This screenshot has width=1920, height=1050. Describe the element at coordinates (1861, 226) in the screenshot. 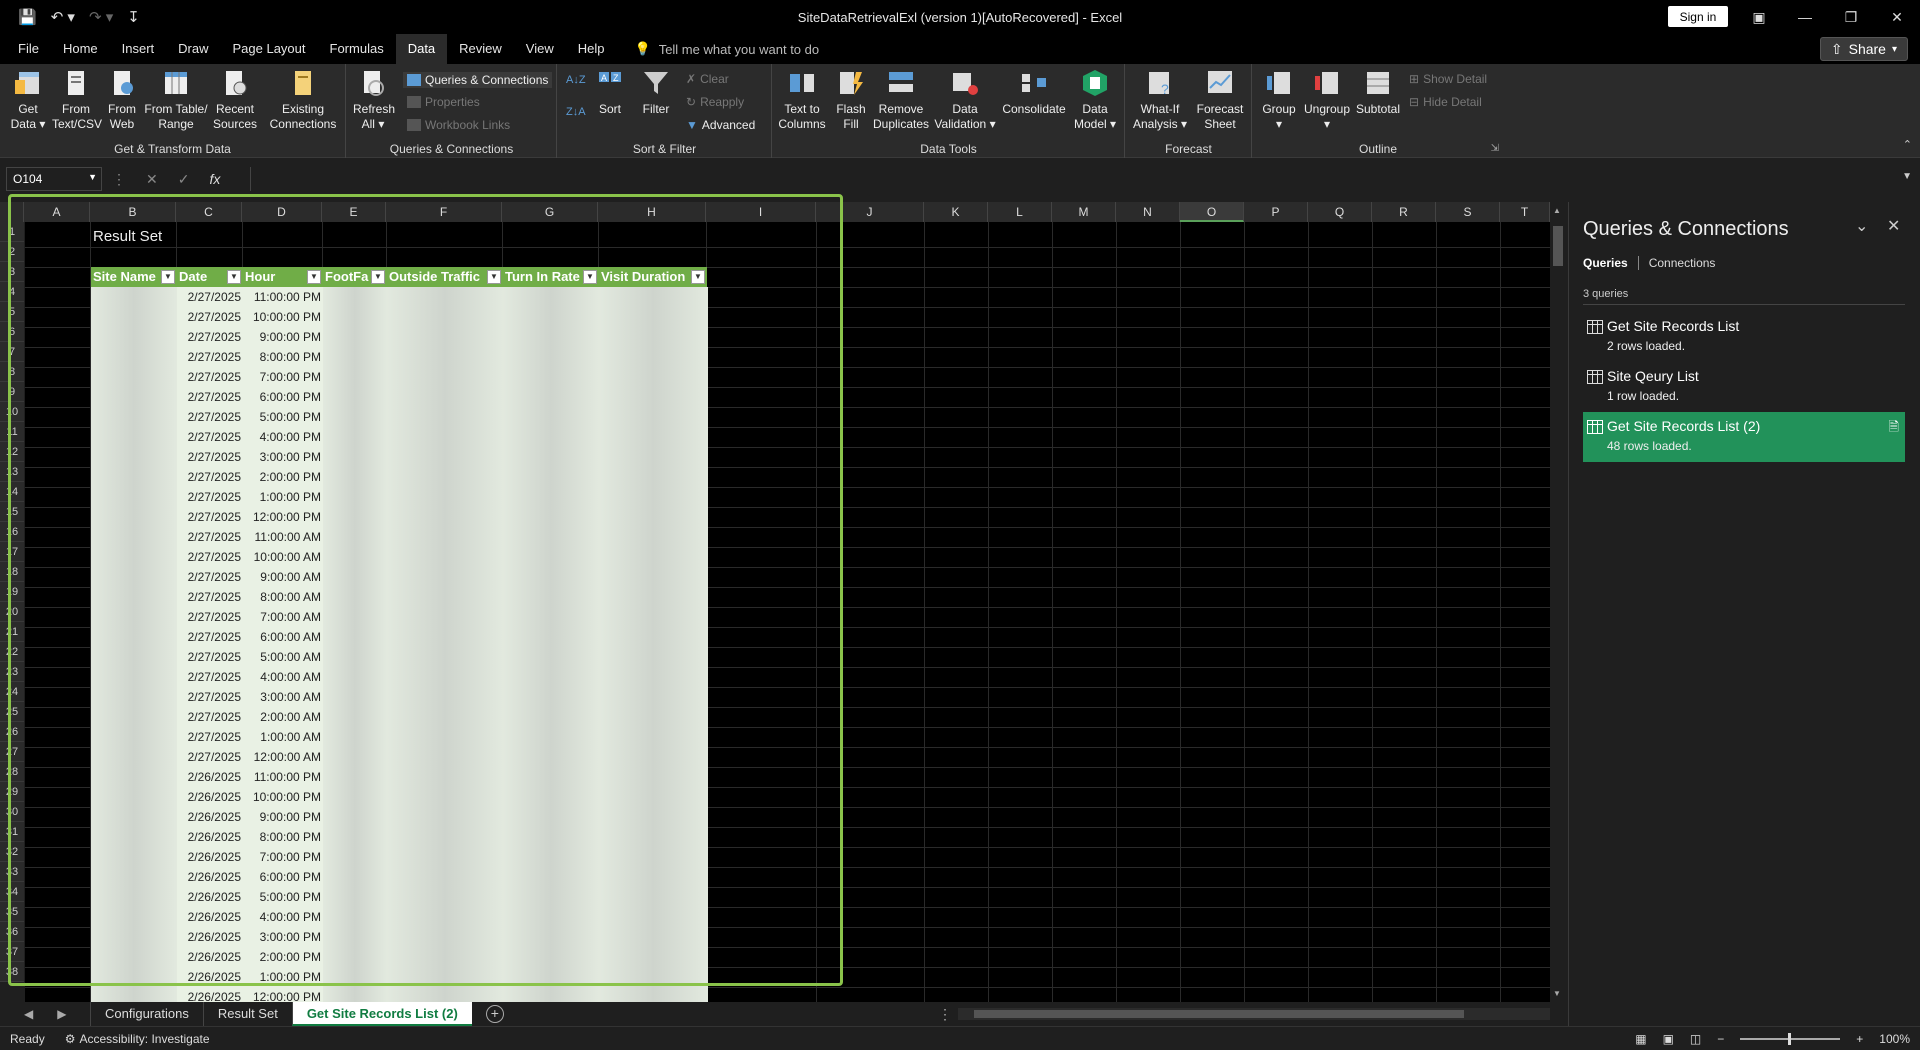

I see `pane-options-icon: ⌄` at that location.